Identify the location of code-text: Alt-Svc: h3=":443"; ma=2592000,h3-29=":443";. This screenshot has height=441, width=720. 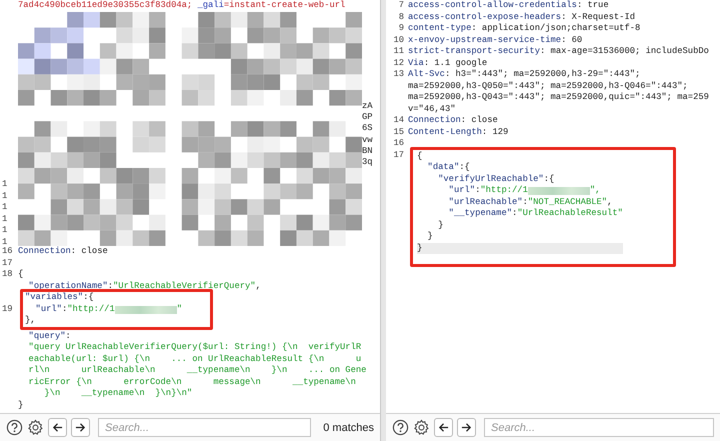
(524, 74).